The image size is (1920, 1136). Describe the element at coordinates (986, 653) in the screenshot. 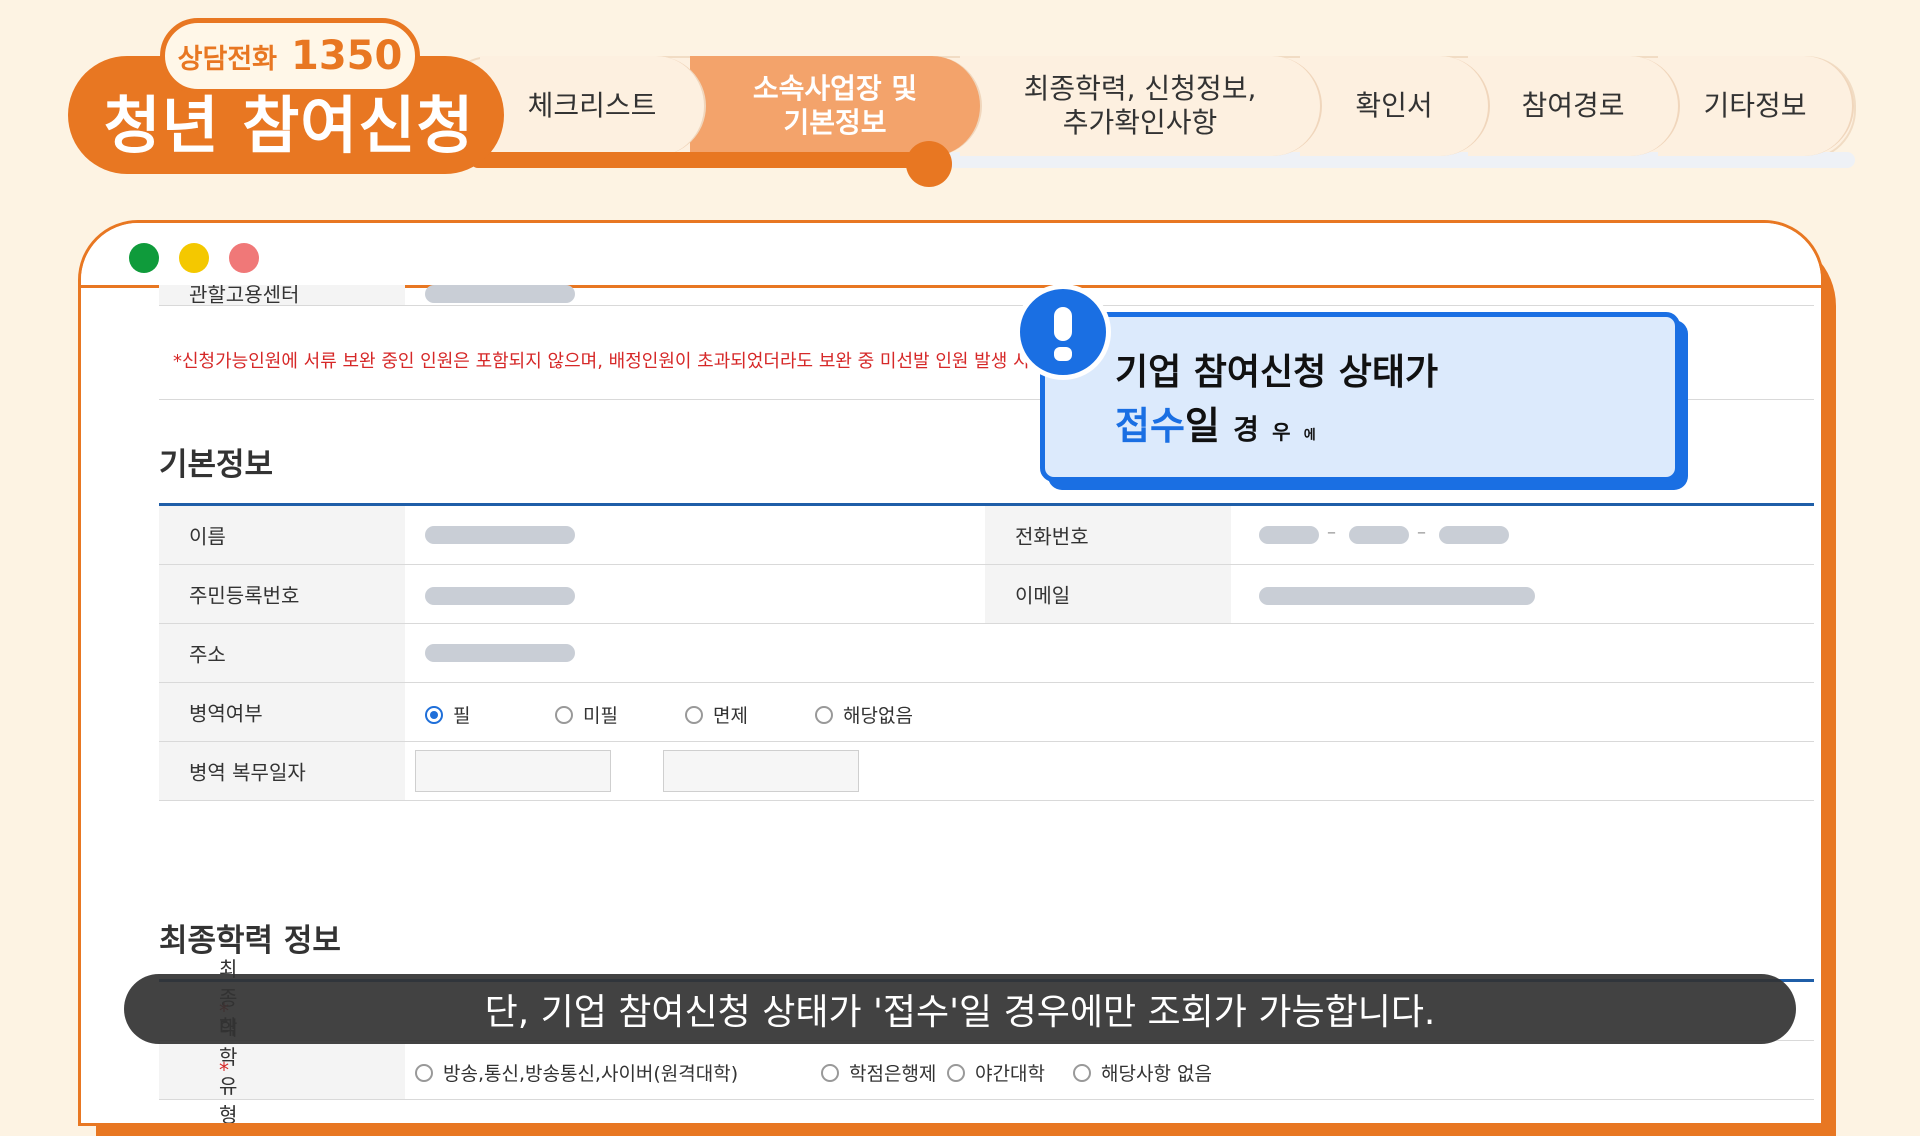

I see `address-row: 주소` at that location.